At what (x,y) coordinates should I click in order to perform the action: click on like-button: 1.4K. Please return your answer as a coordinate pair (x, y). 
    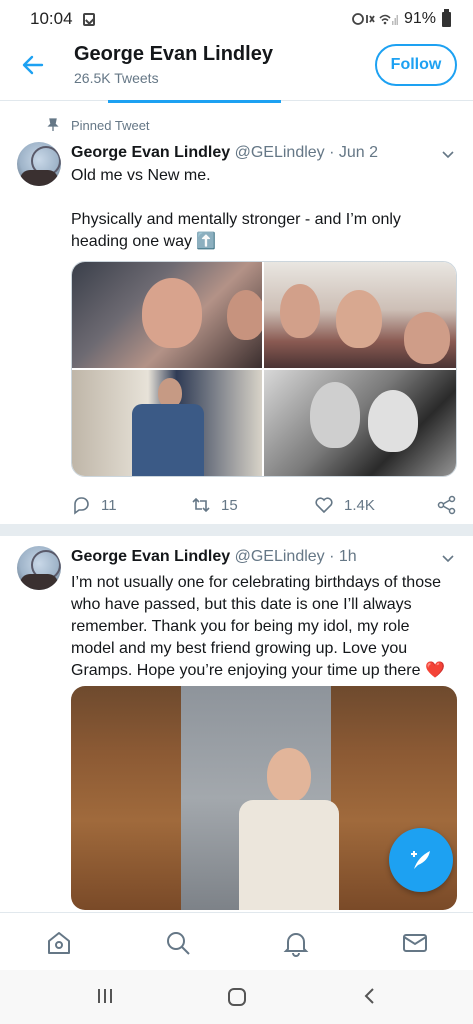
    Looking at the image, I should click on (344, 505).